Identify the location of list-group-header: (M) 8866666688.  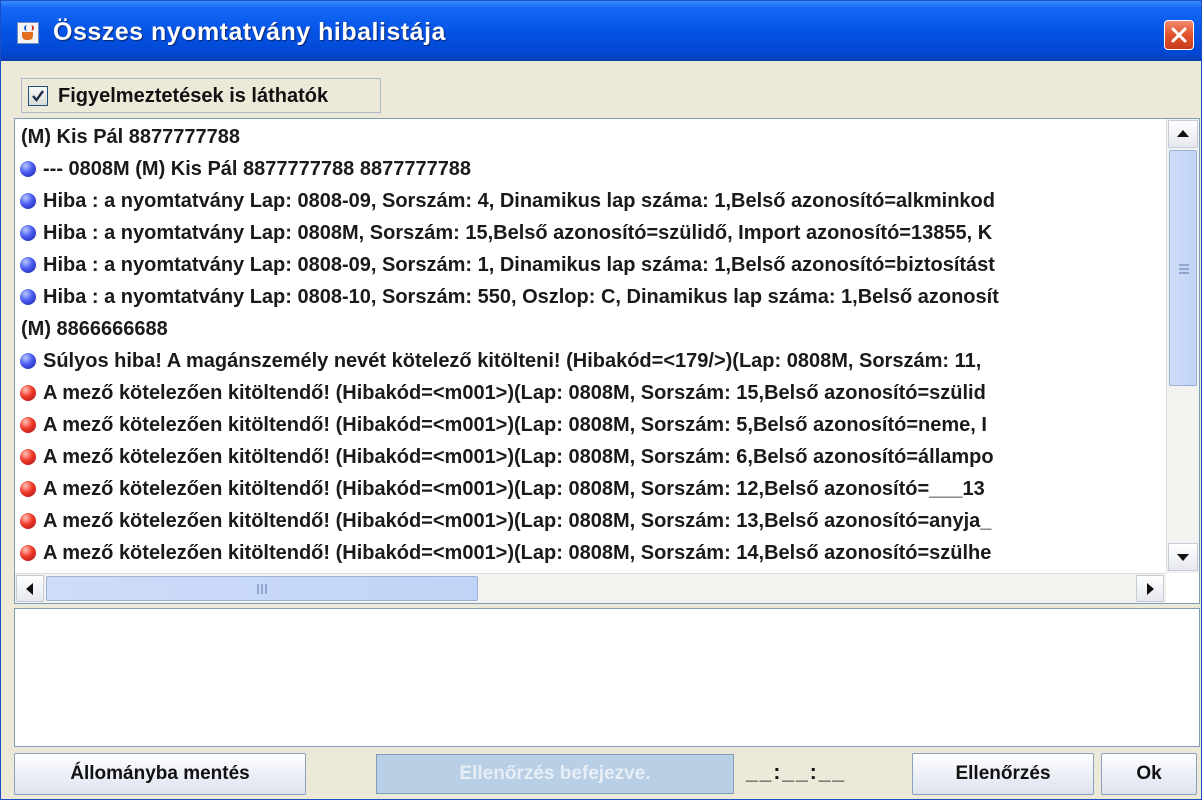
(590, 329).